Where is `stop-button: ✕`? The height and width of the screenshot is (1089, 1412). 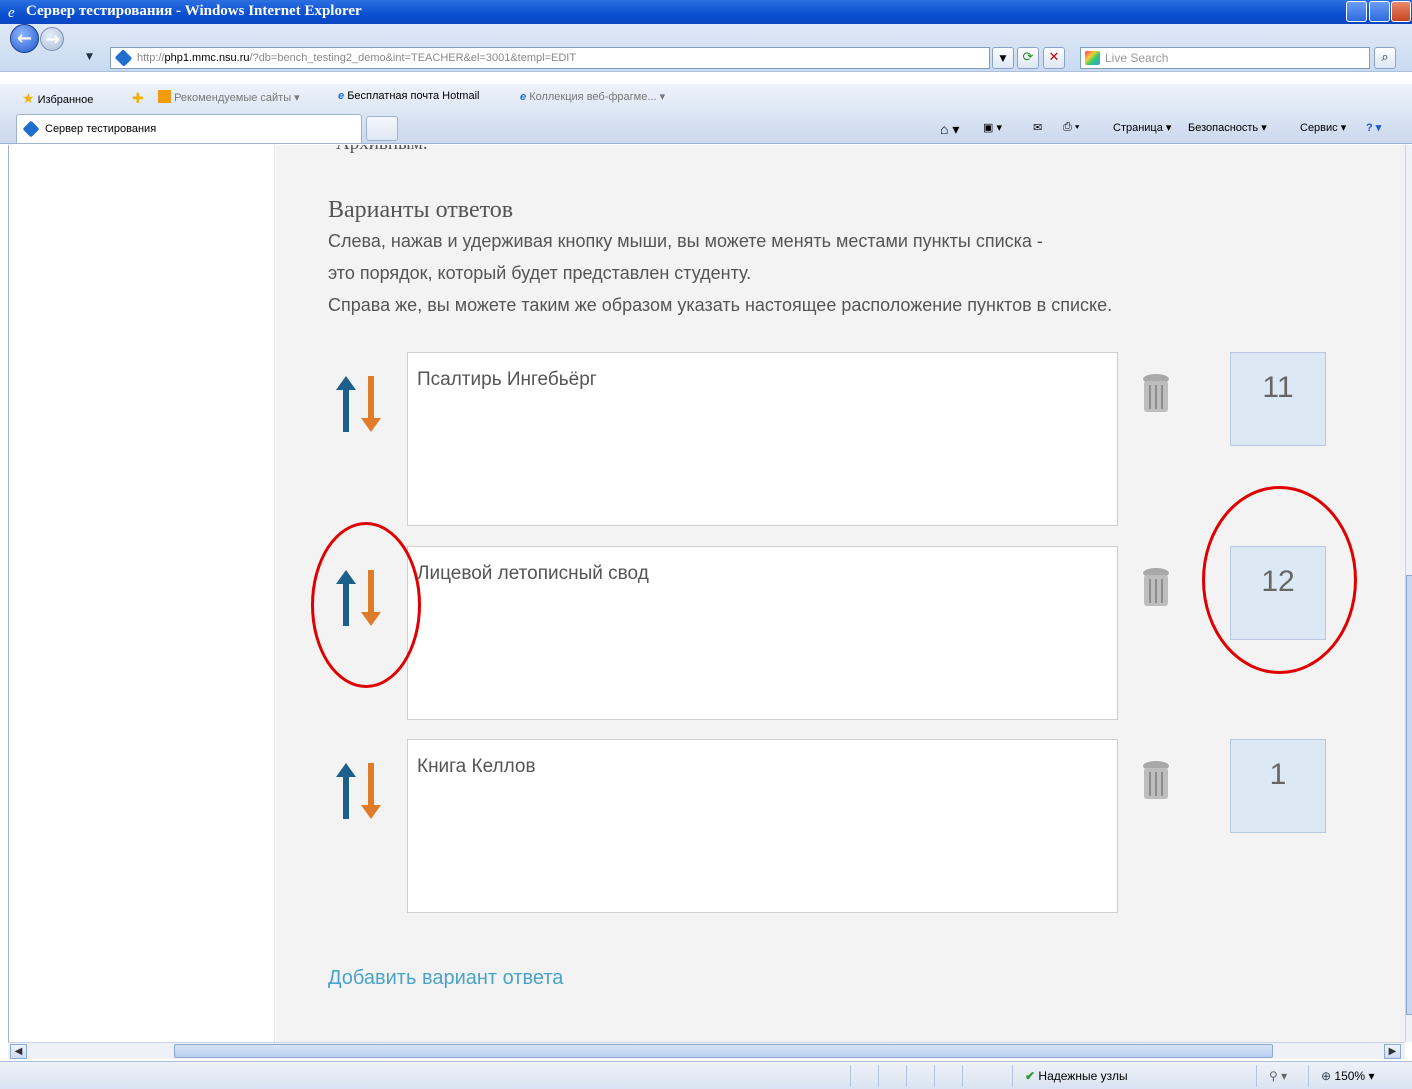 stop-button: ✕ is located at coordinates (1054, 58).